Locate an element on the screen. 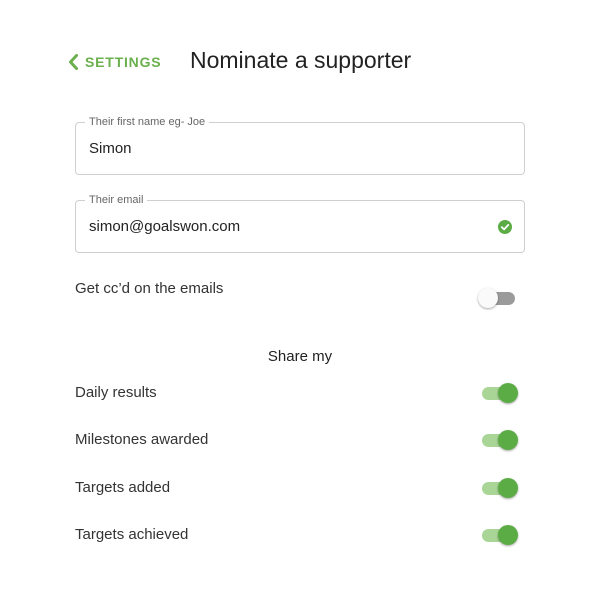 The width and height of the screenshot is (600, 600). first-name-legend: Their first name eg- Joe is located at coordinates (147, 122).